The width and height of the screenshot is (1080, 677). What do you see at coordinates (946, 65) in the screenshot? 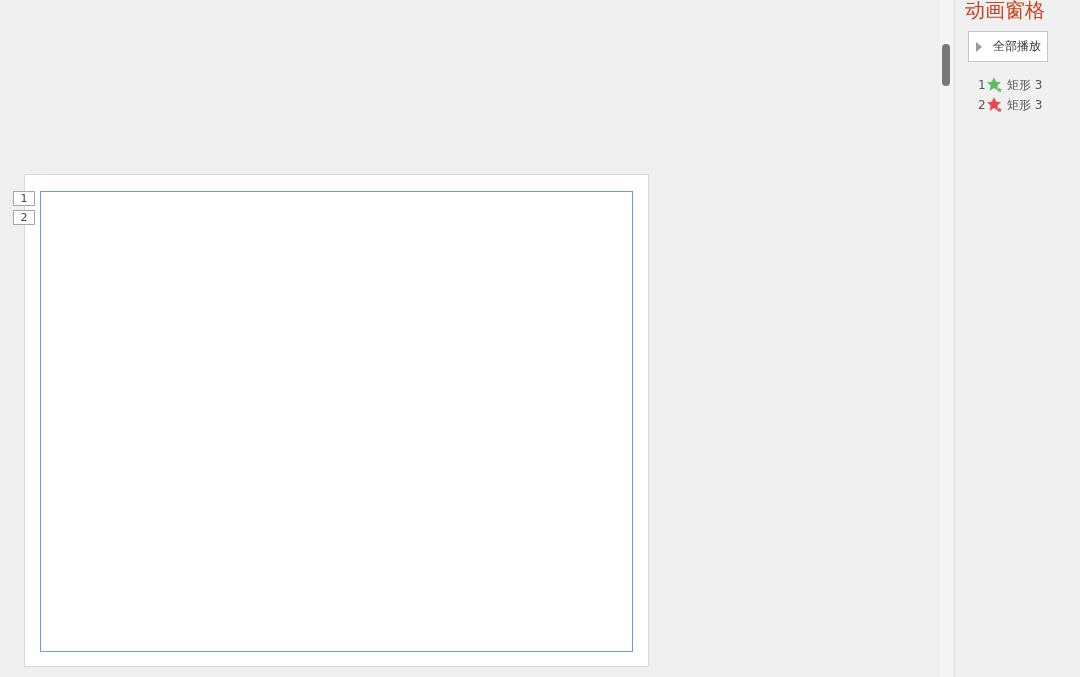
I see `scrollbar-thumb` at bounding box center [946, 65].